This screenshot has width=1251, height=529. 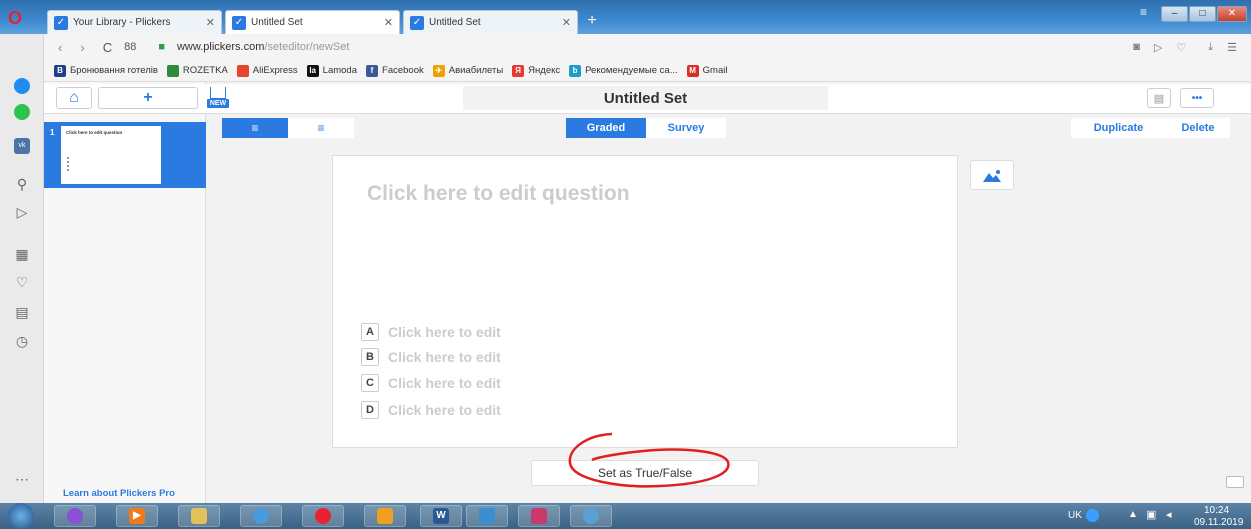 I want to click on home-icon: ⌂, so click(x=74, y=97).